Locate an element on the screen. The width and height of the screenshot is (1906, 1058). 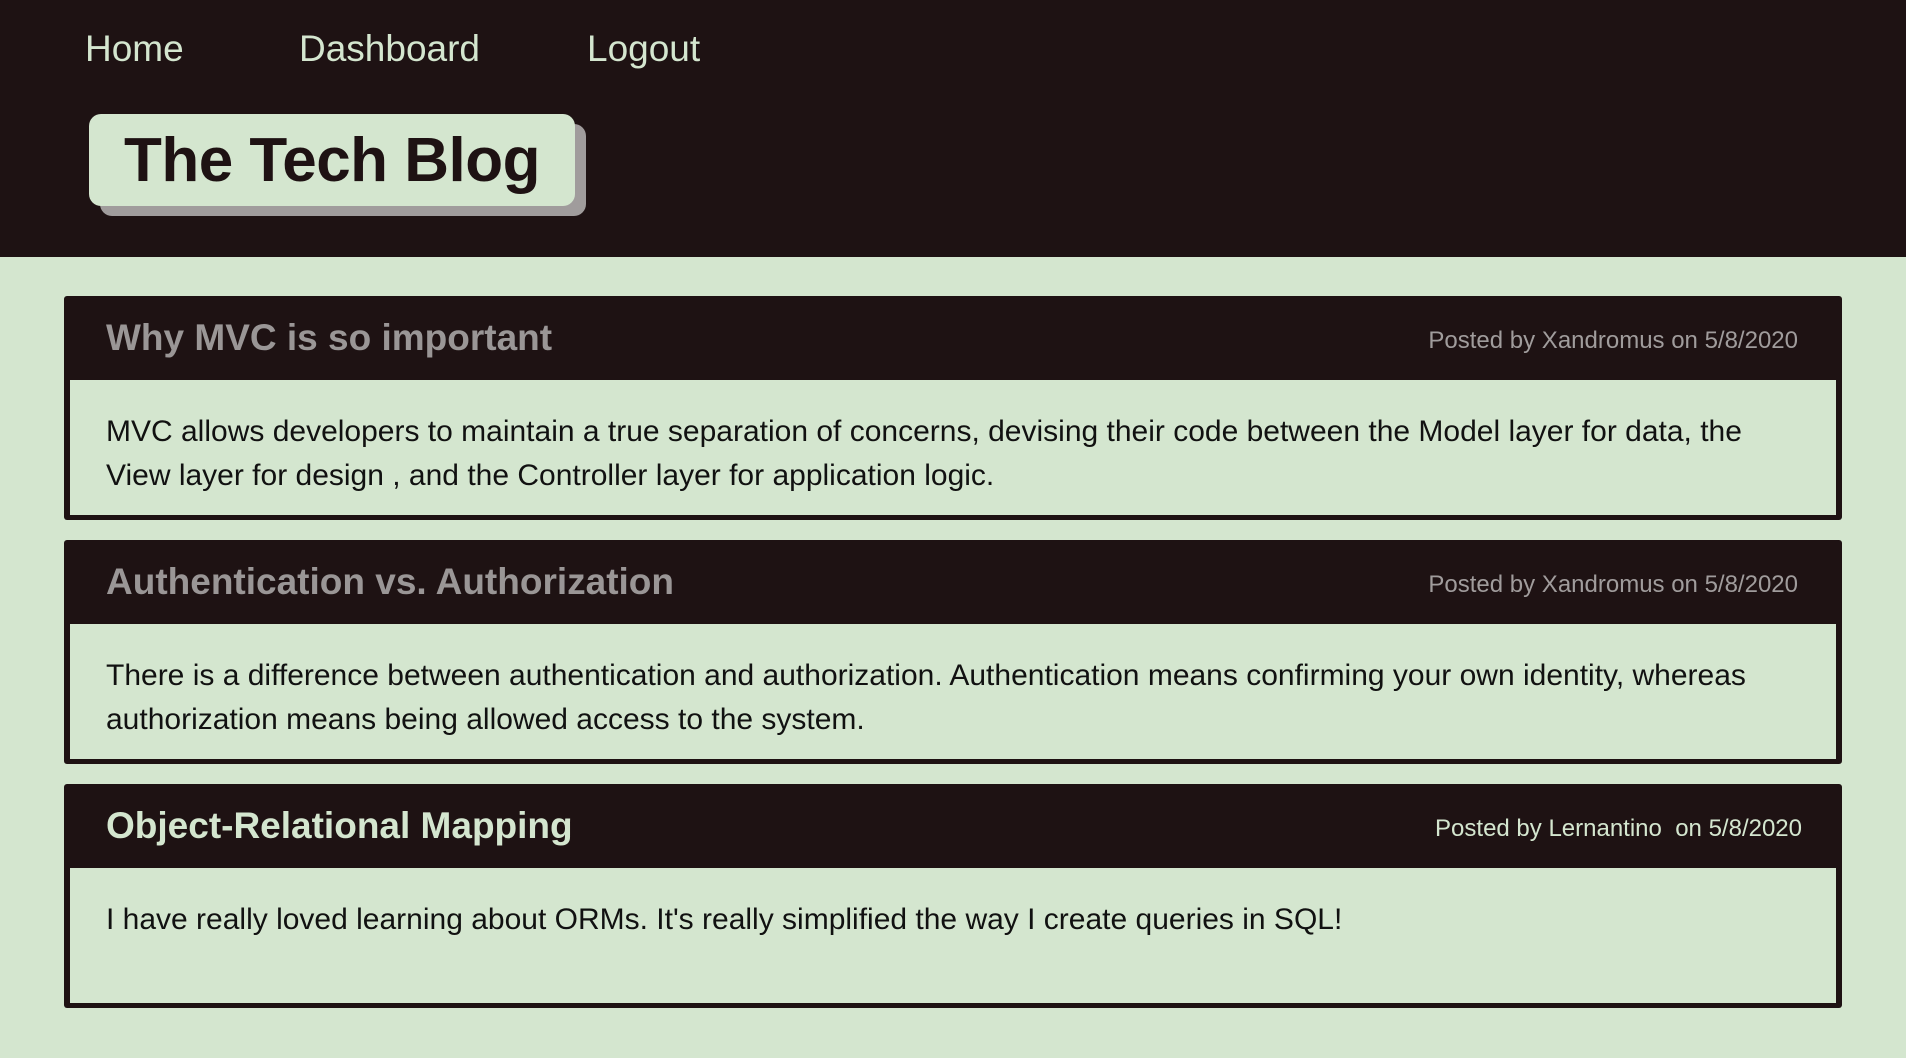
post-meta: Posted by Lernantino on 5/8/2020 is located at coordinates (1618, 828).